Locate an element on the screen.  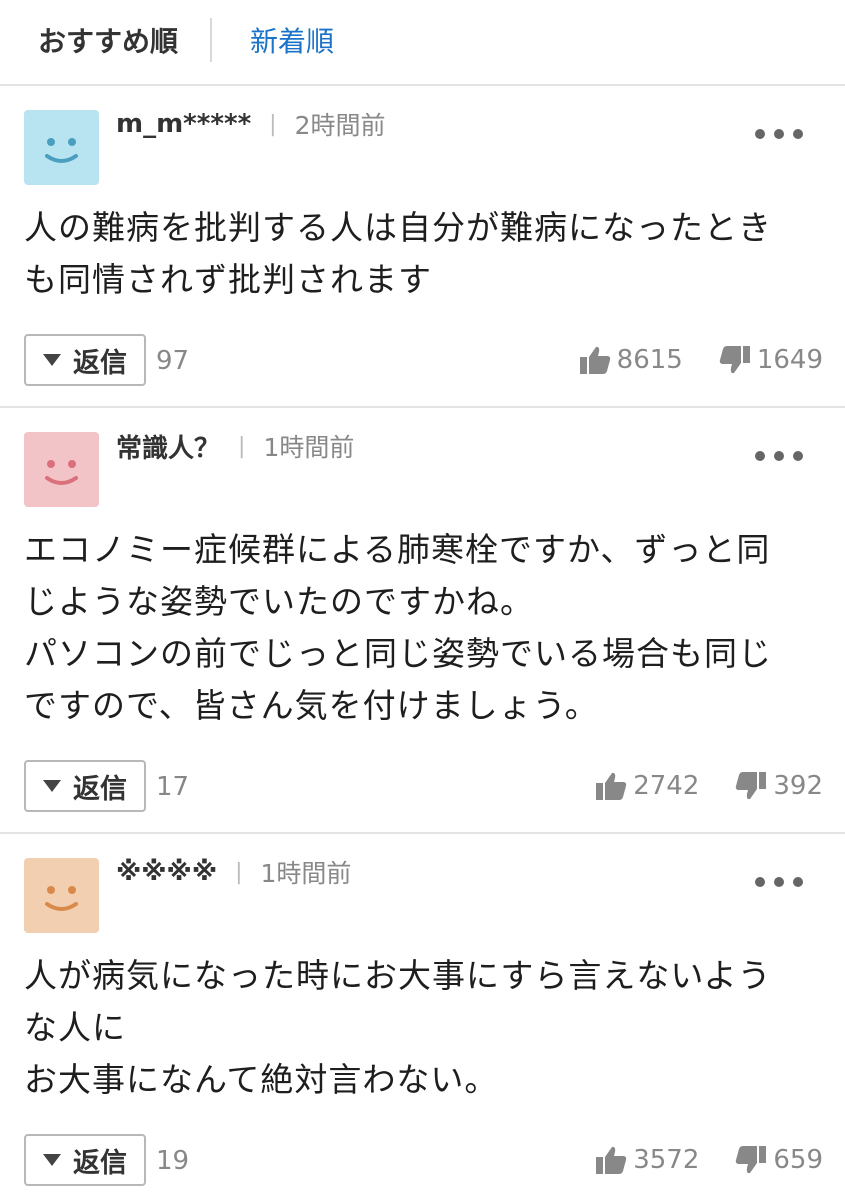
like-count: 2742 is located at coordinates (666, 786).